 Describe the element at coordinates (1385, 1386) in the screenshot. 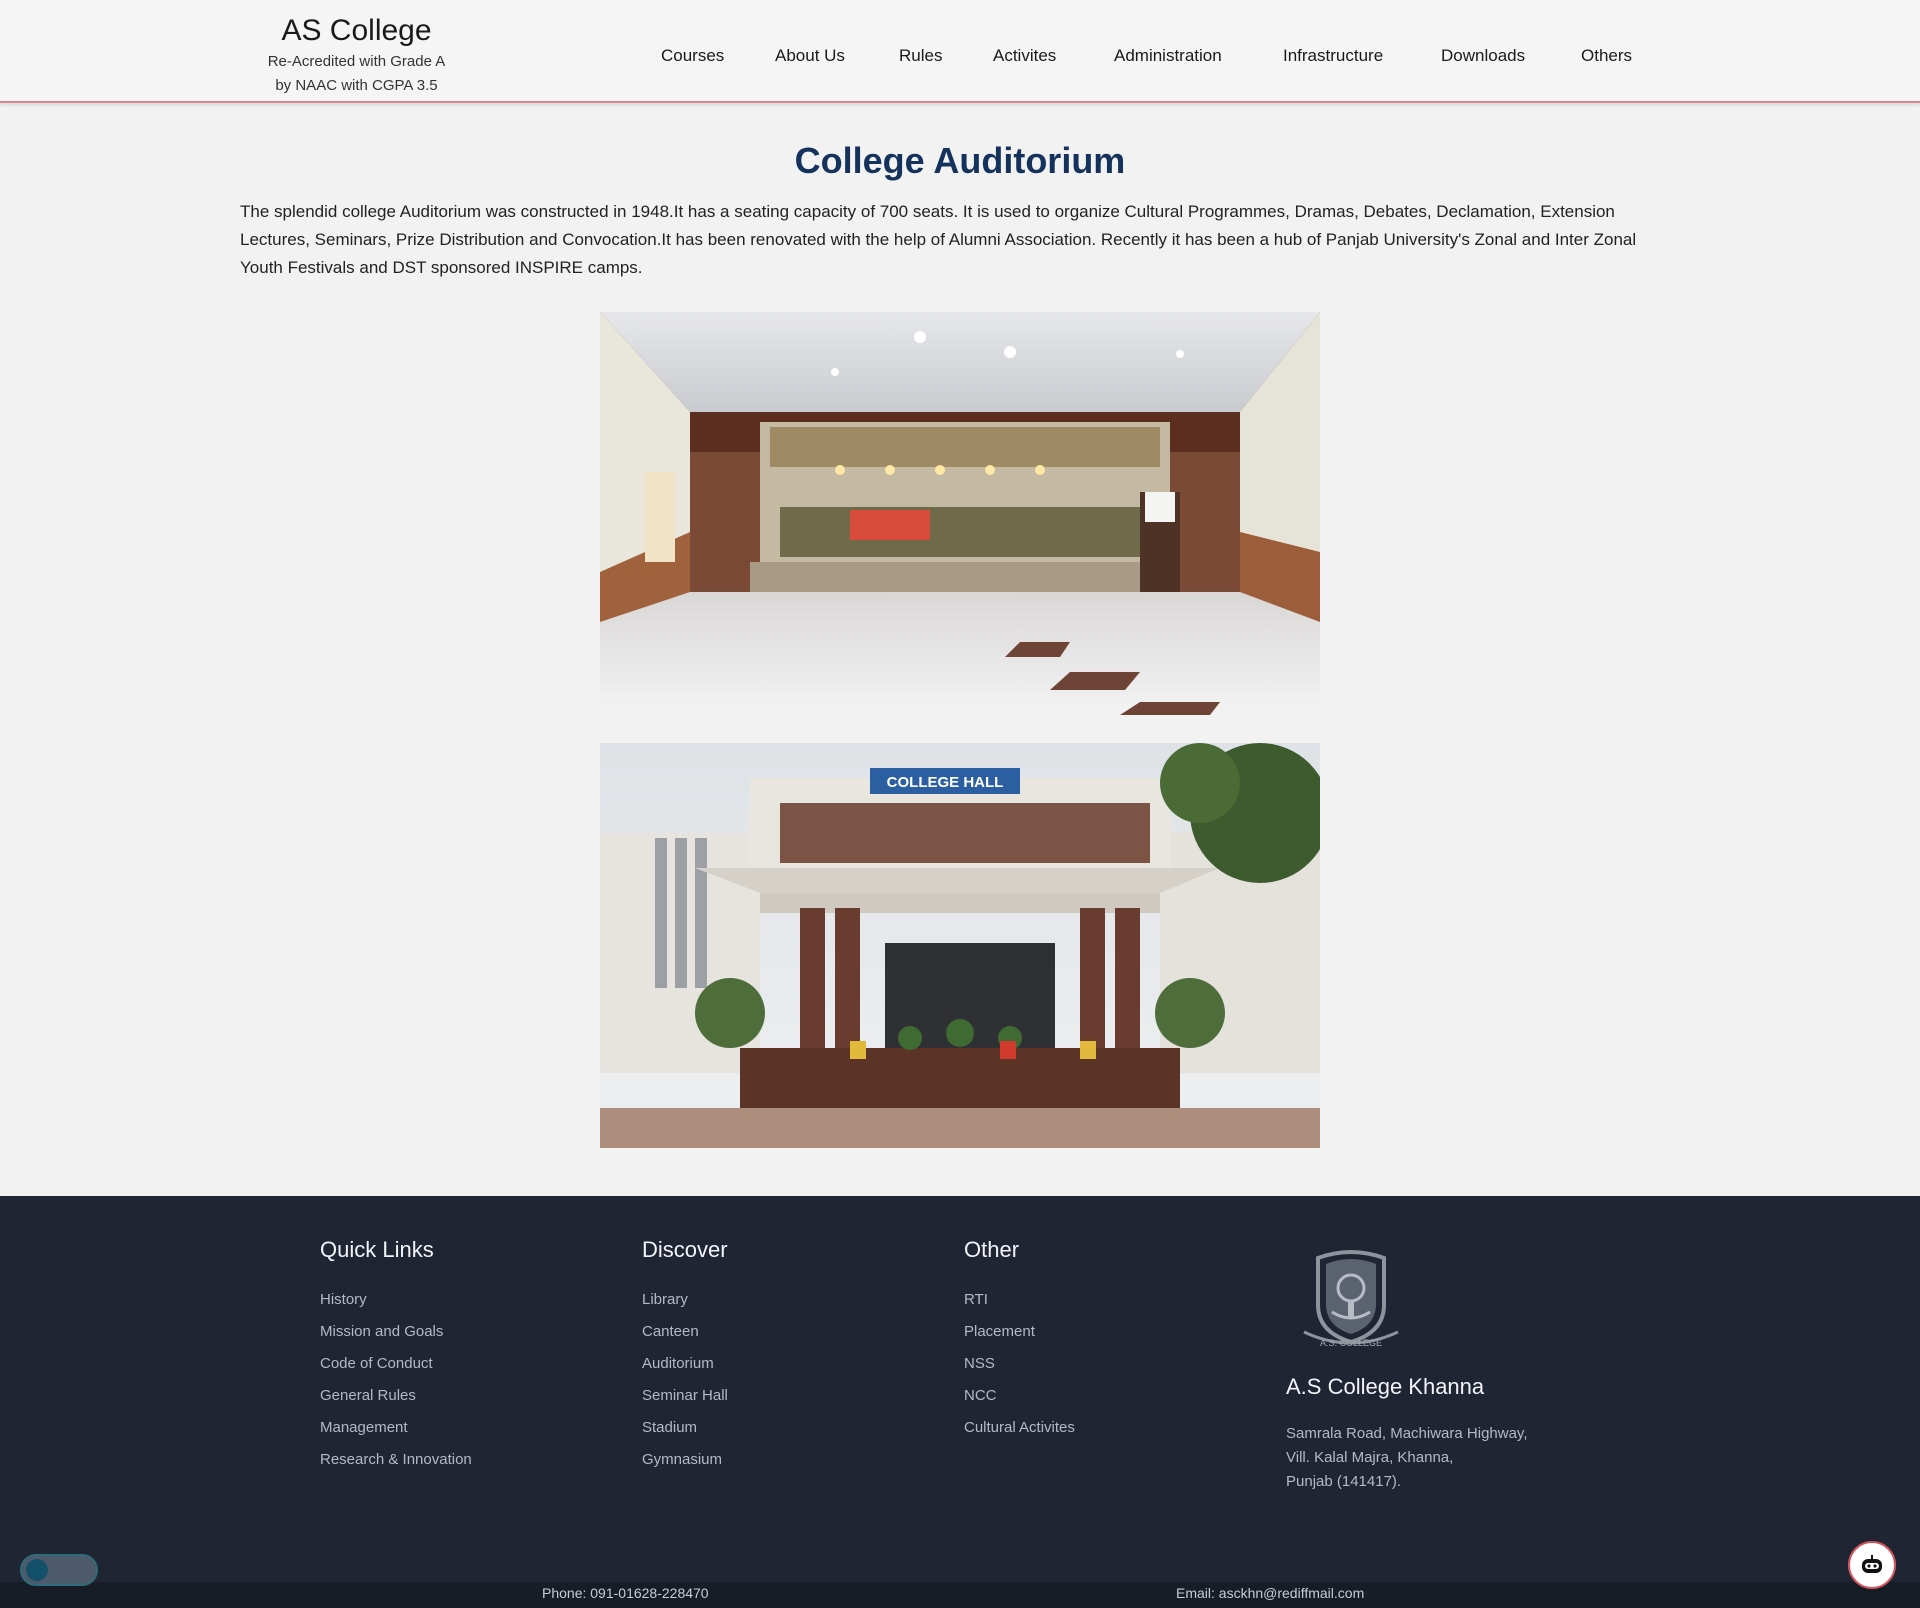

I see `org-name: A.S College Khanna` at that location.